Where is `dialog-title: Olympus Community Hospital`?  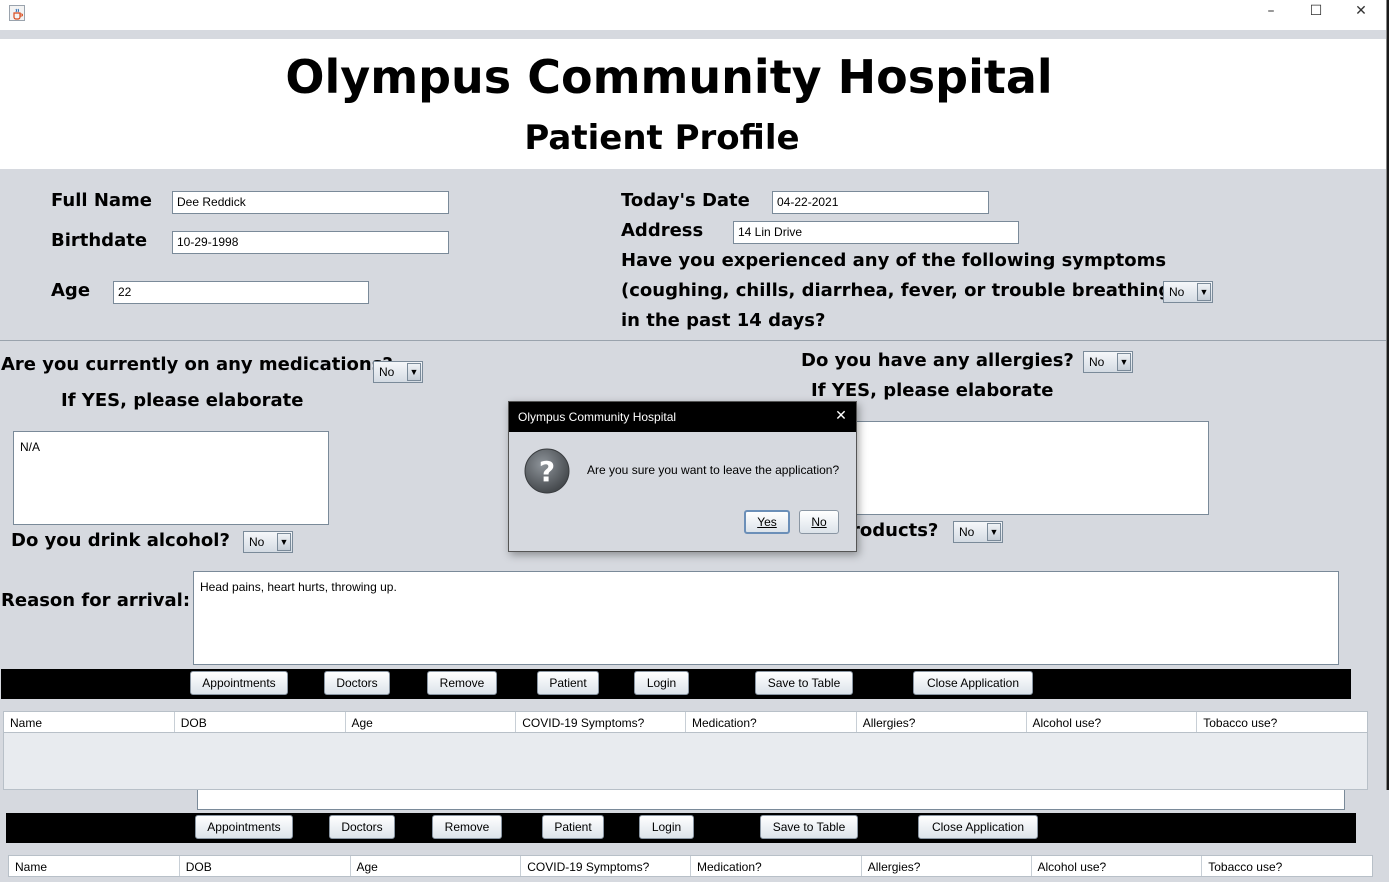 dialog-title: Olympus Community Hospital is located at coordinates (597, 417).